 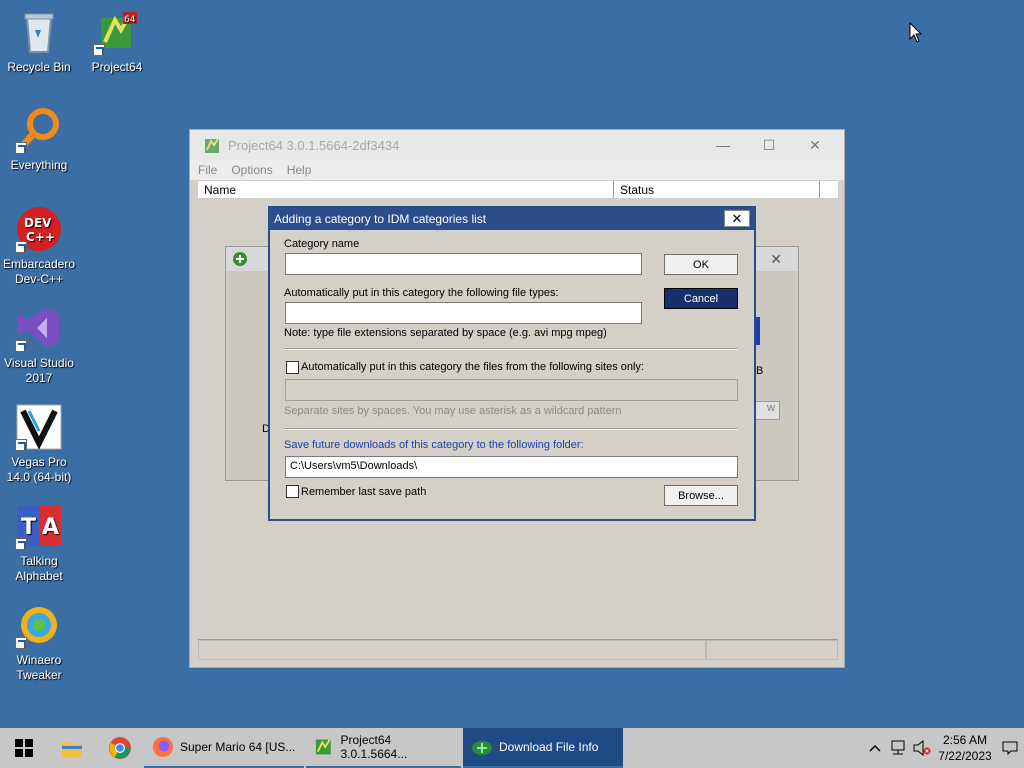 I want to click on project64-title: Project64 3.0.1.5664-2df3434, so click(x=314, y=145).